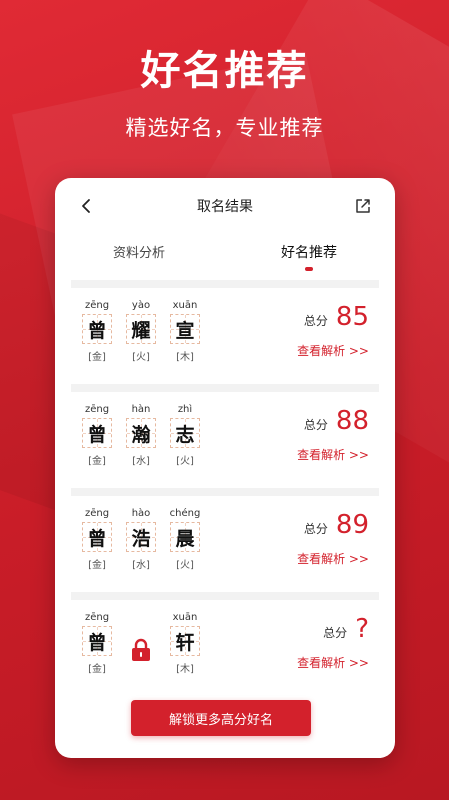 The image size is (449, 800). I want to click on score-area: 总分 85 查看解析 >>, so click(319, 330).